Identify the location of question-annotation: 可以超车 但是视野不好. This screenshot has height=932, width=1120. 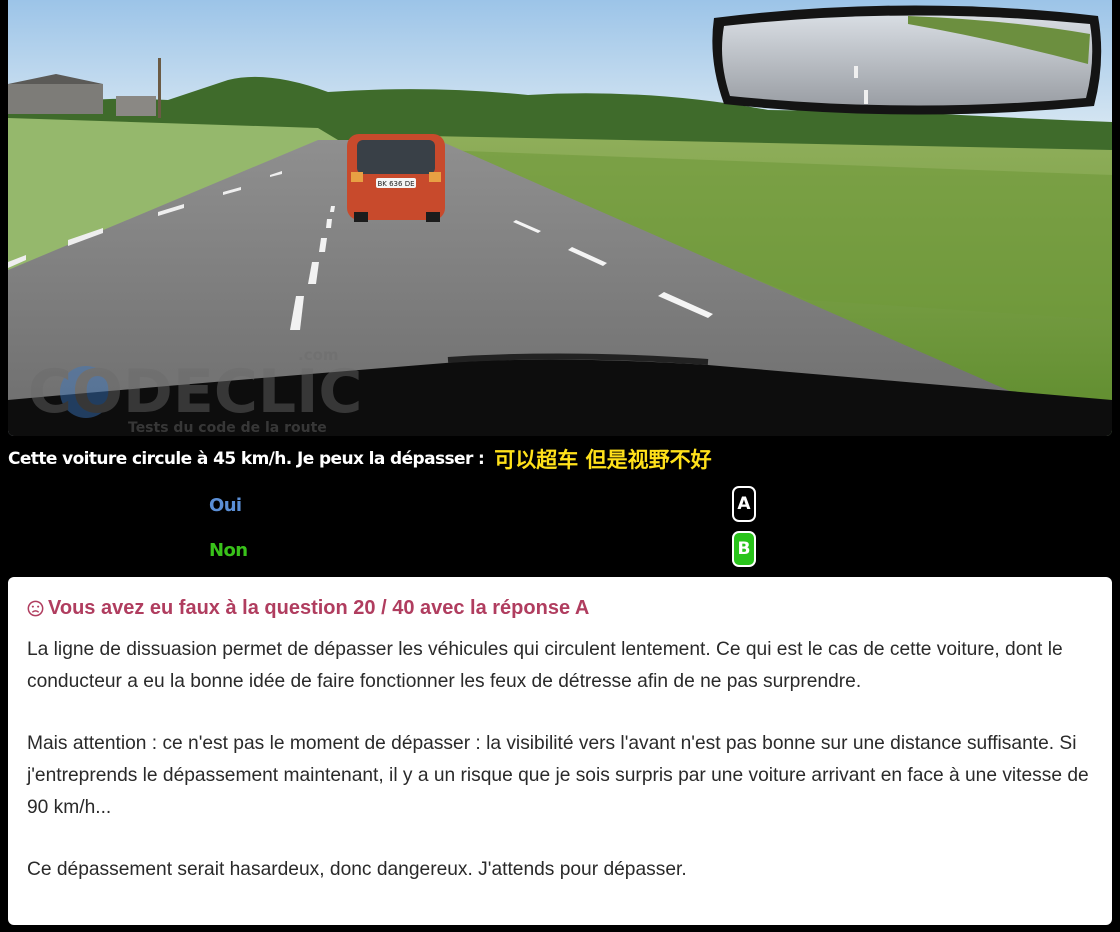
(603, 460).